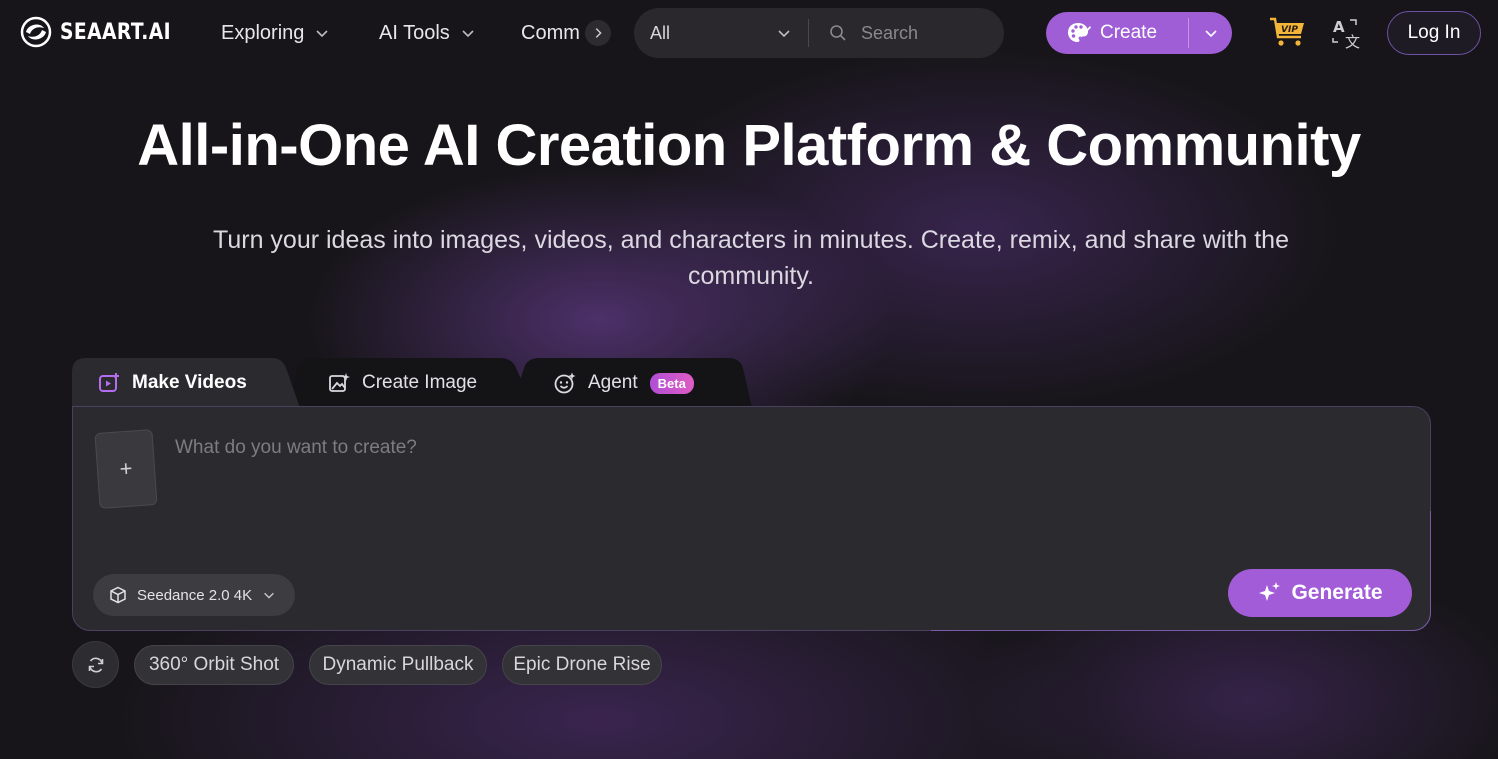  I want to click on prompt-input: What do you want to create?, so click(296, 448).